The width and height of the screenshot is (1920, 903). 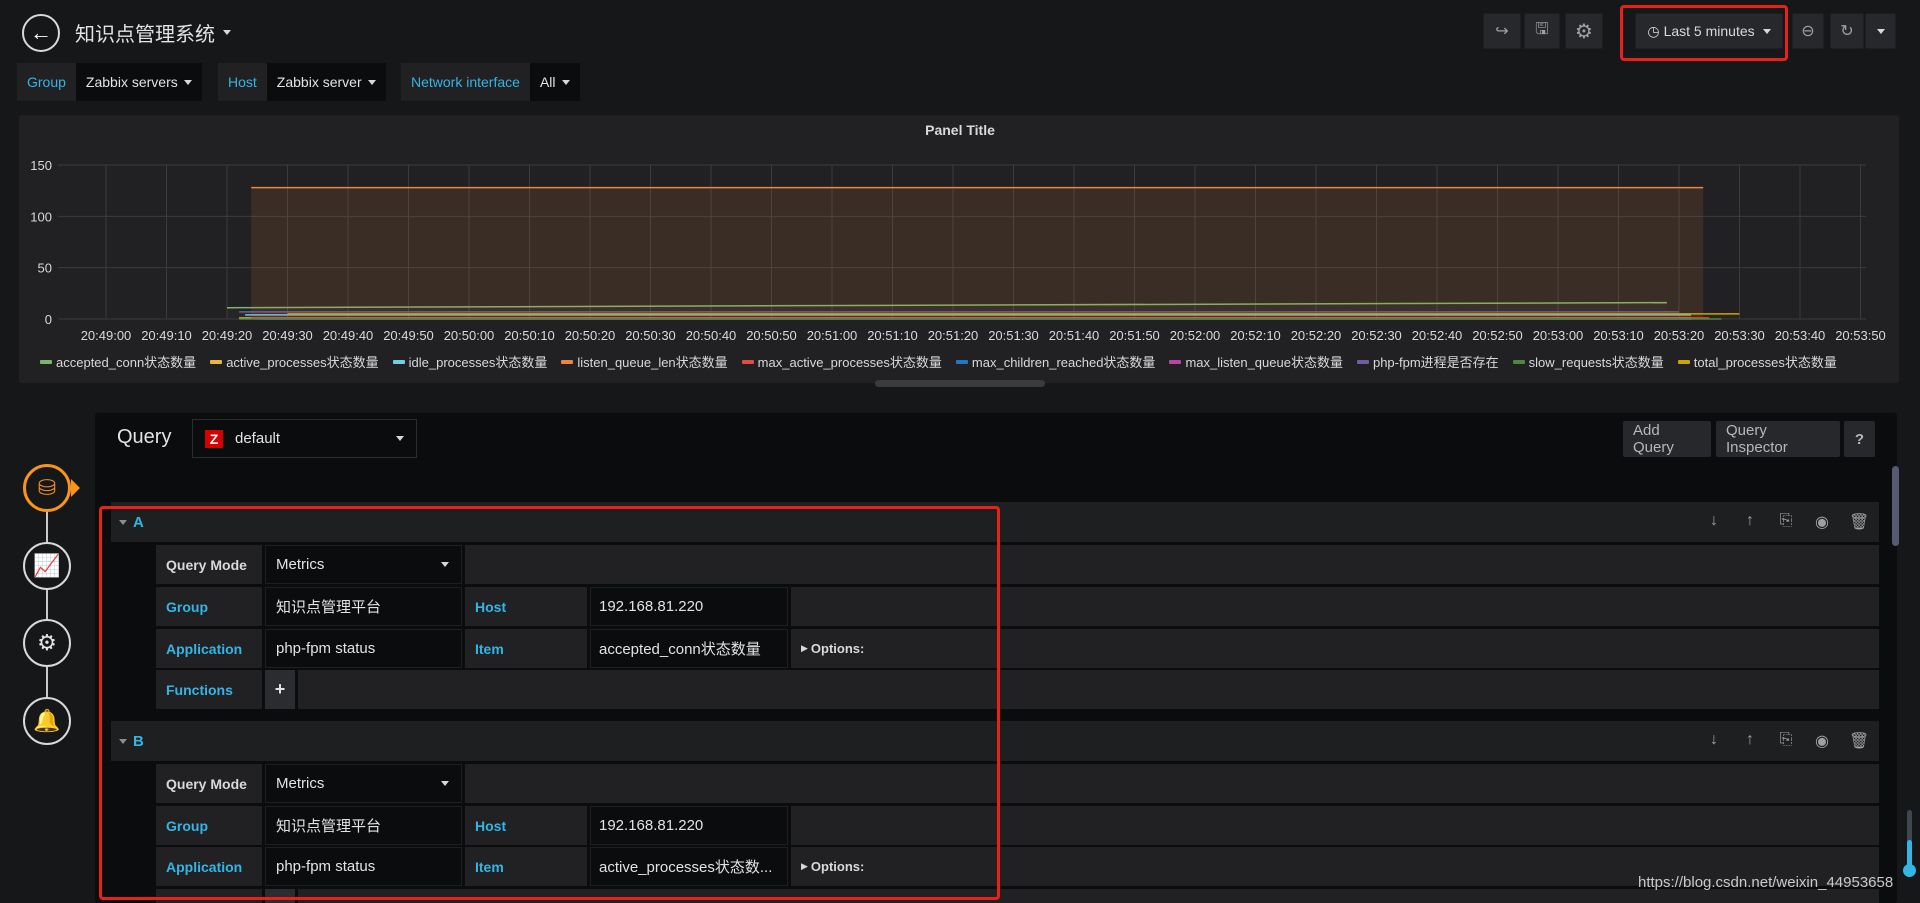 I want to click on legend-item: slow_requests状态数量, so click(x=1588, y=361).